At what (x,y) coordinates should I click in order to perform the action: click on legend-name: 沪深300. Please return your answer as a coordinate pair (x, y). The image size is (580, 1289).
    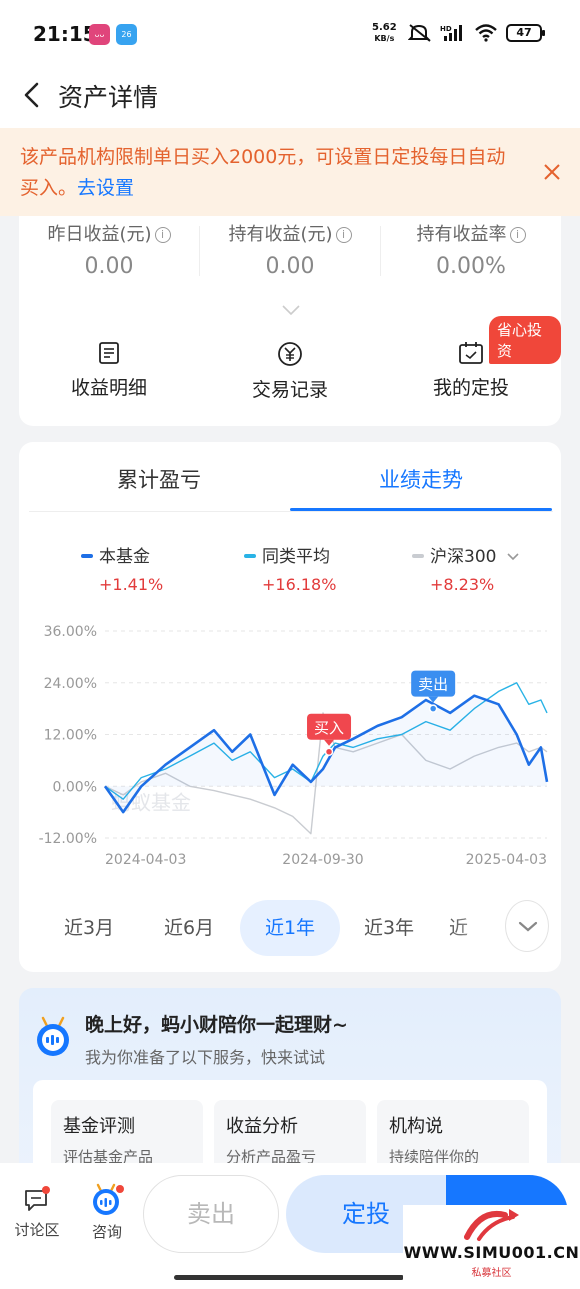
    Looking at the image, I should click on (463, 557).